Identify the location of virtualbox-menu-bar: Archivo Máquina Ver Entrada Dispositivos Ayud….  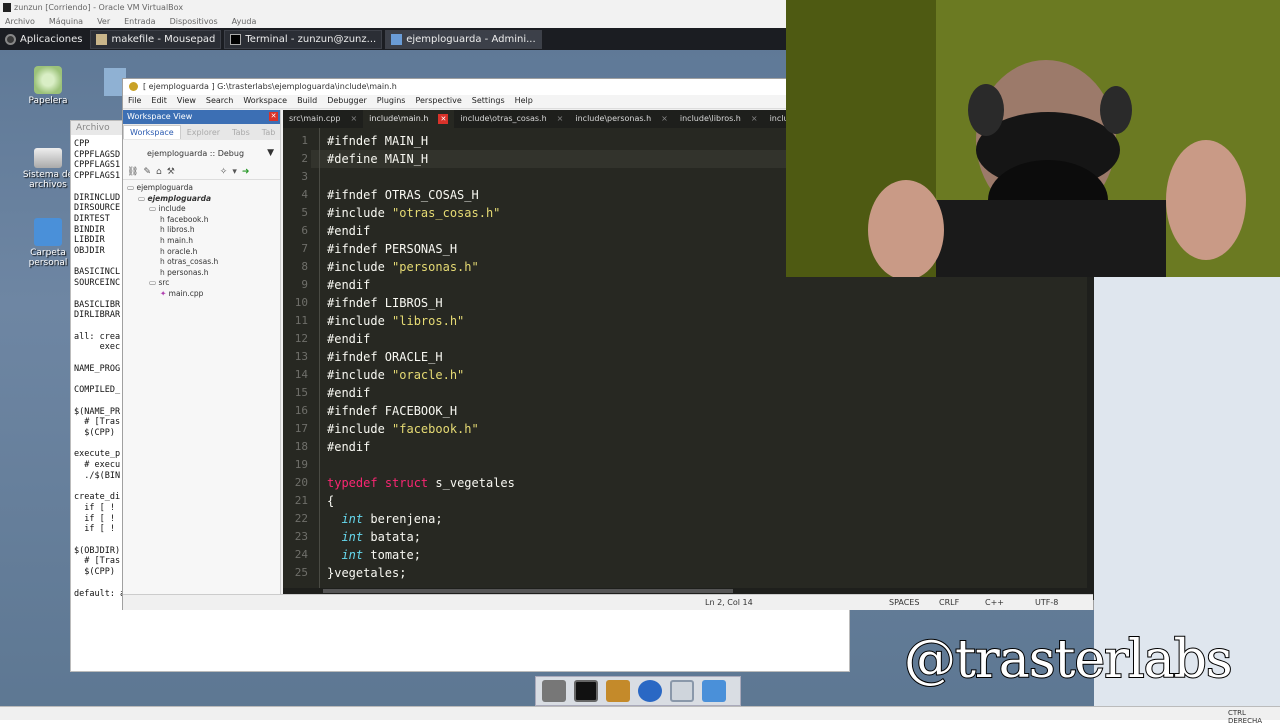
(393, 22).